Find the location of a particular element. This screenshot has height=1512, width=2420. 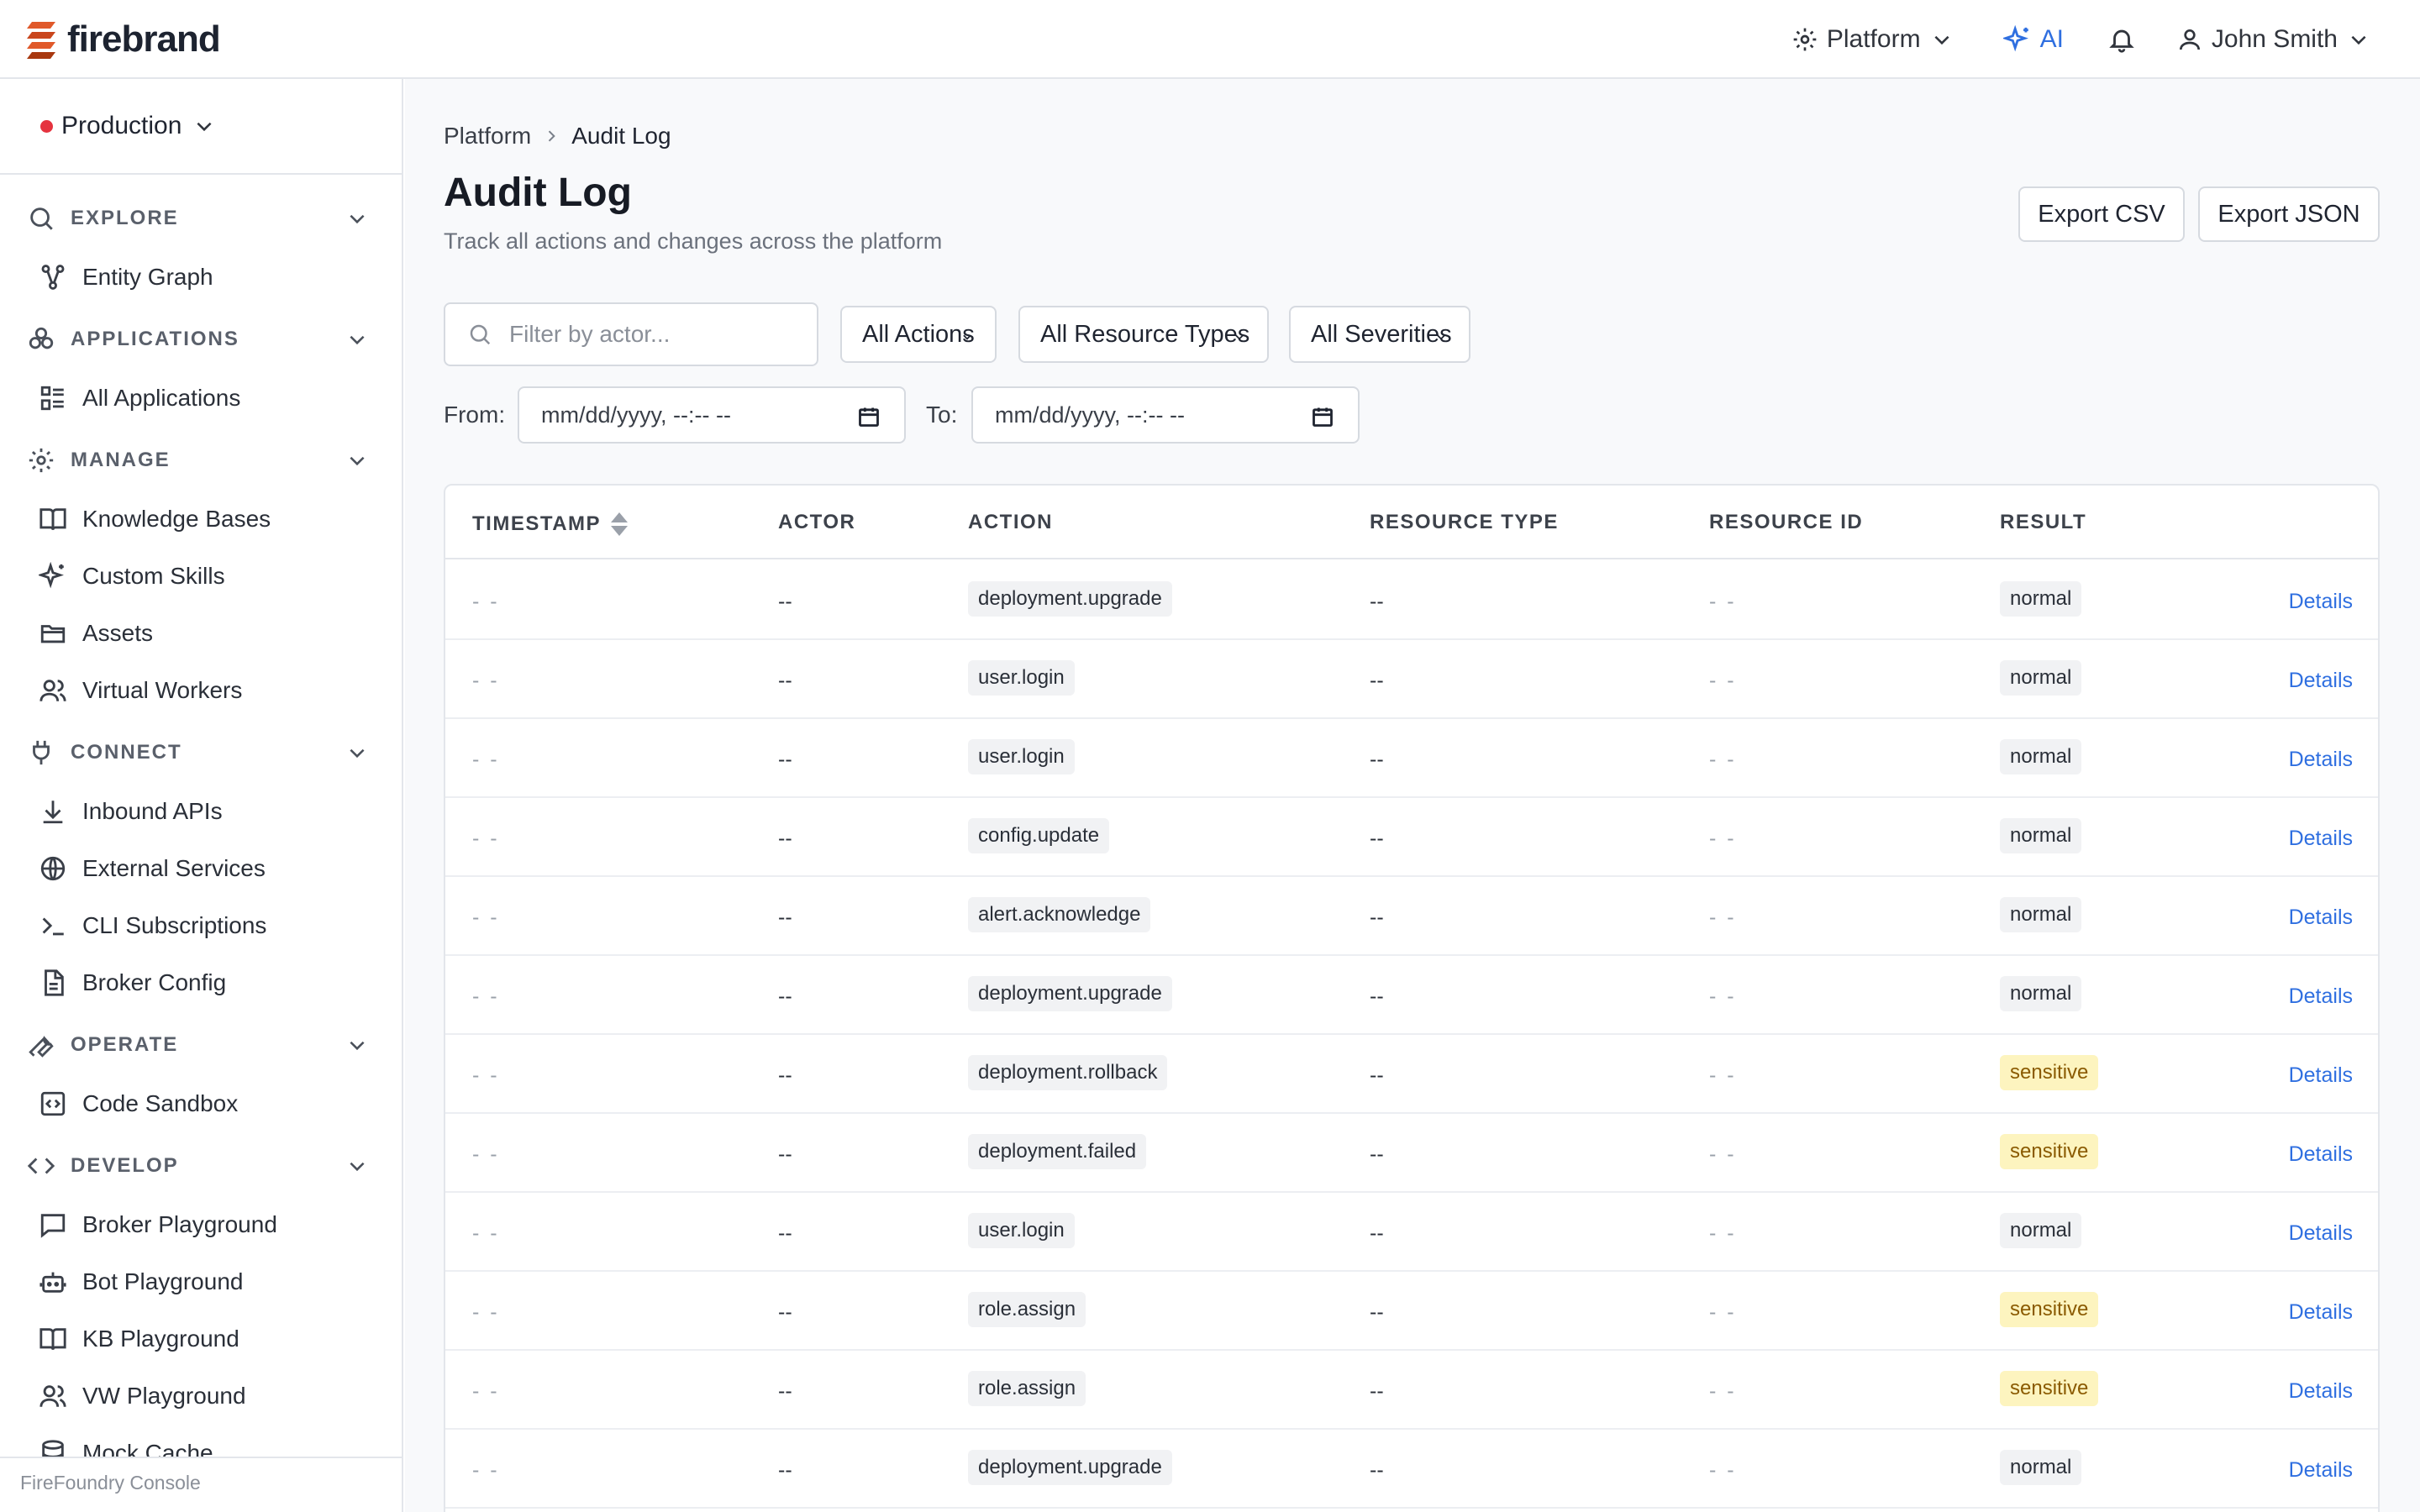

actor-filter is located at coordinates (631, 334).